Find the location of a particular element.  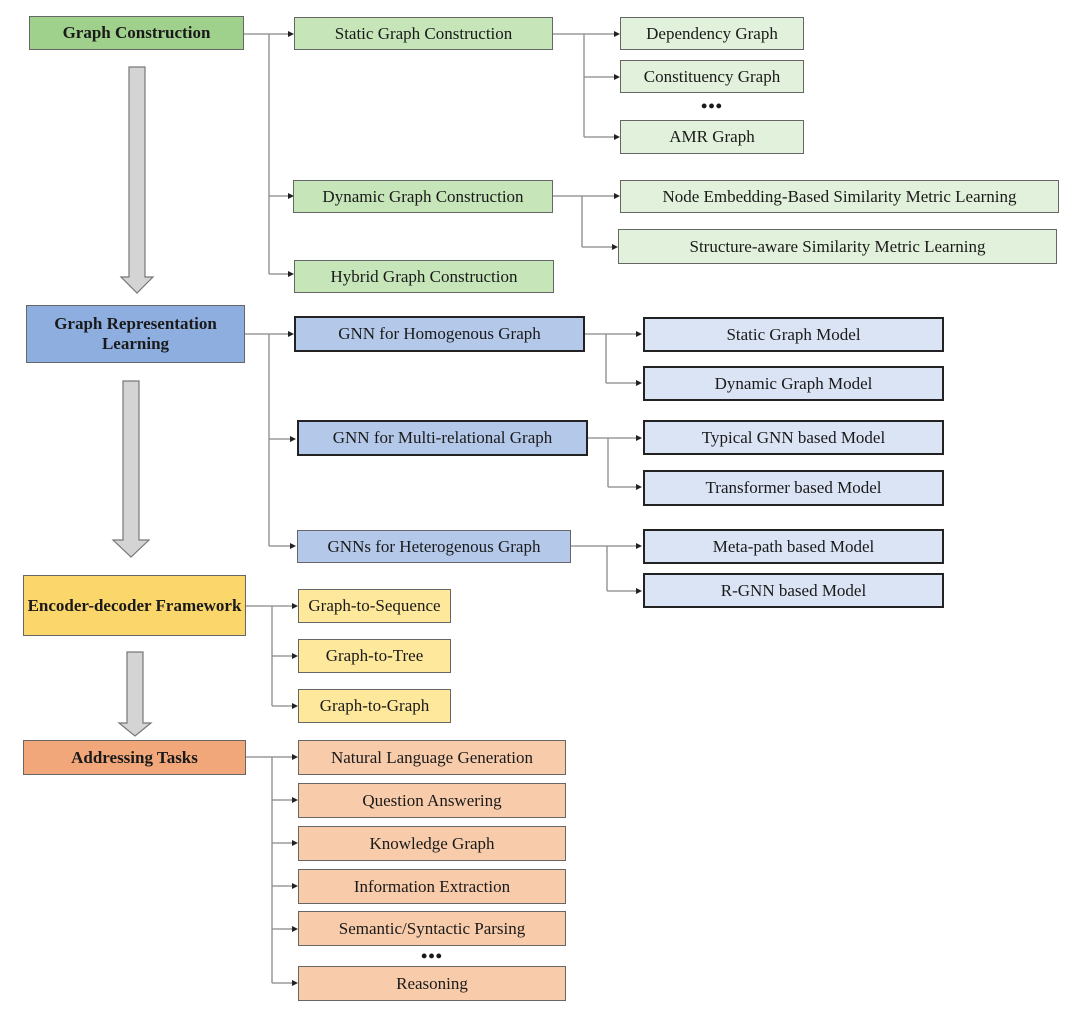

node-gnn-multi-relational: GNN for Multi-relational Graph is located at coordinates (442, 438).